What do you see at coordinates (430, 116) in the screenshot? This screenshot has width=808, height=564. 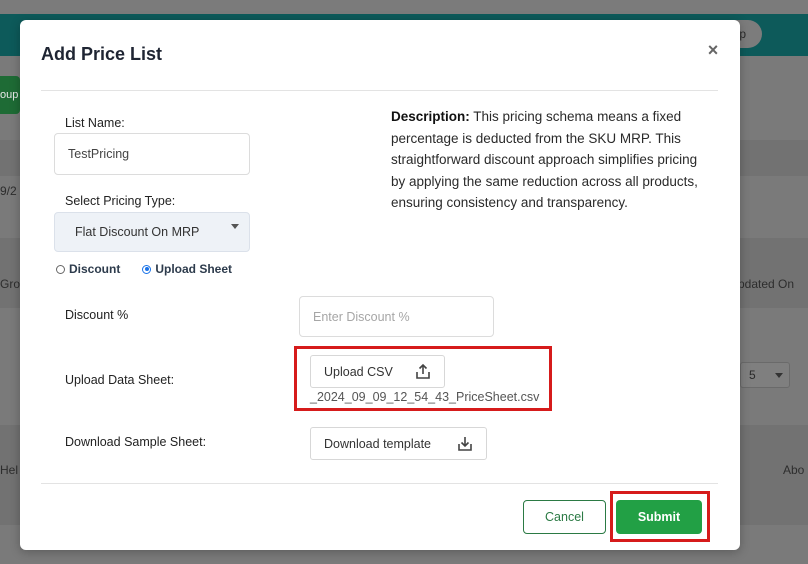 I see `description-heading: Description:` at bounding box center [430, 116].